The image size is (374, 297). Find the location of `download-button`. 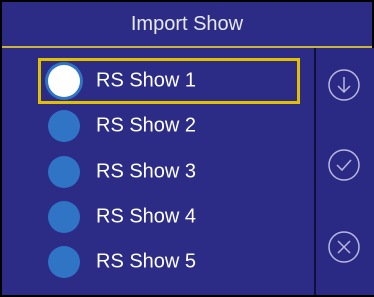

download-button is located at coordinates (344, 85).